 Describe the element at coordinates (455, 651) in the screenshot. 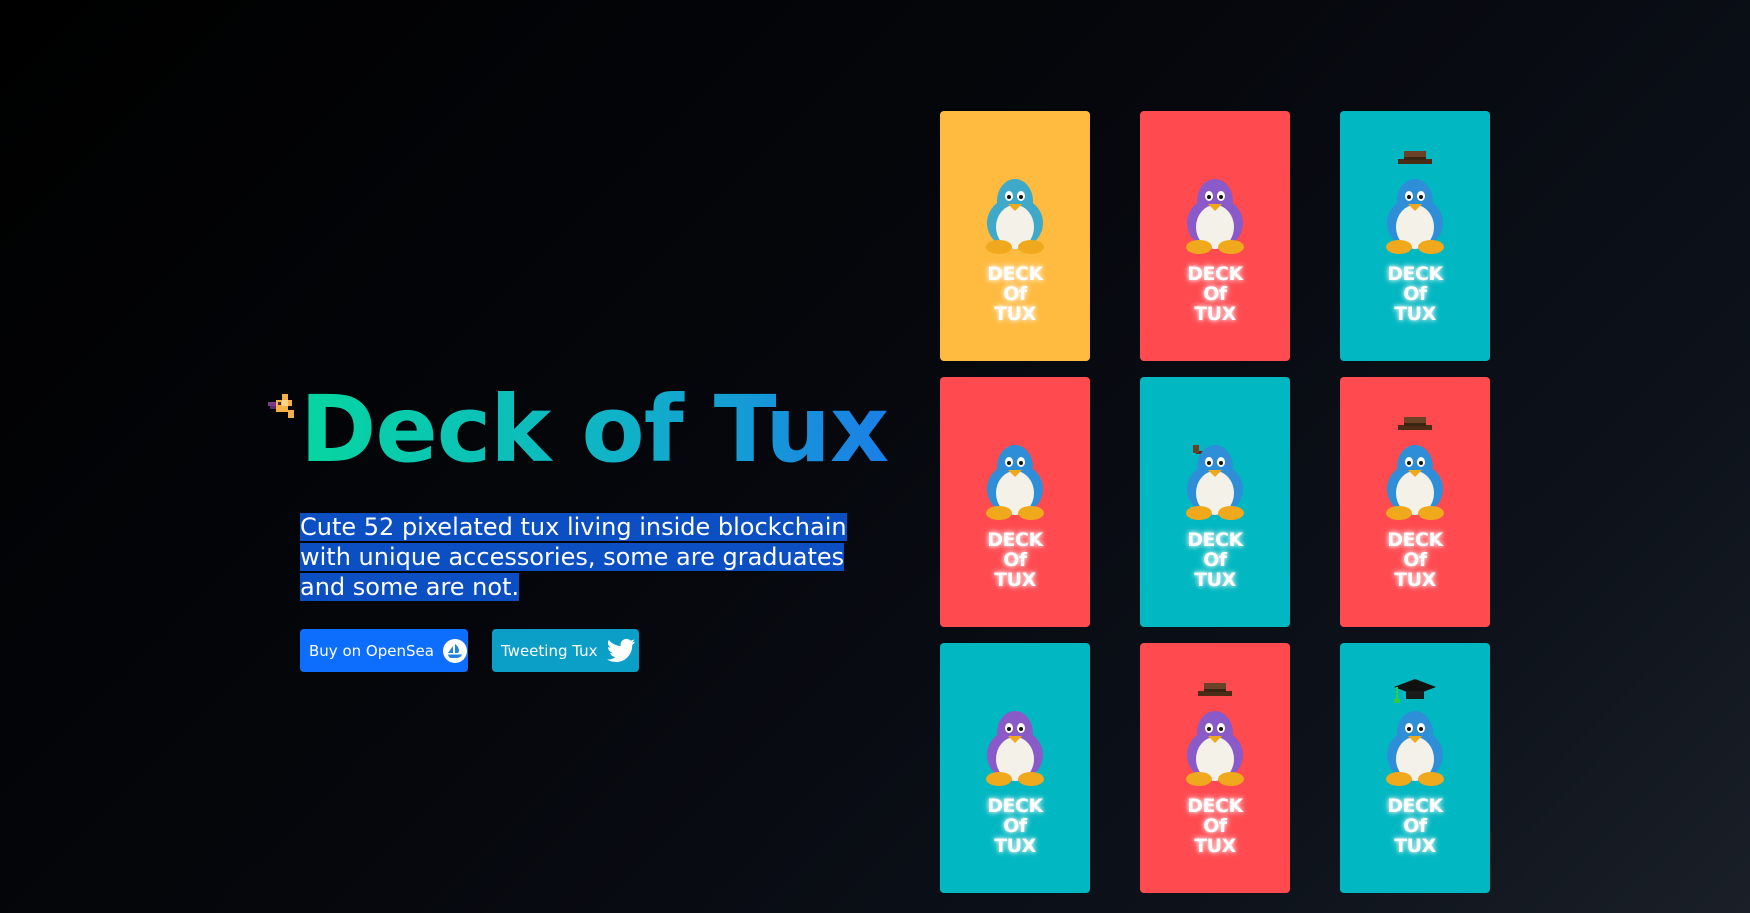

I see `opensea-icon` at that location.